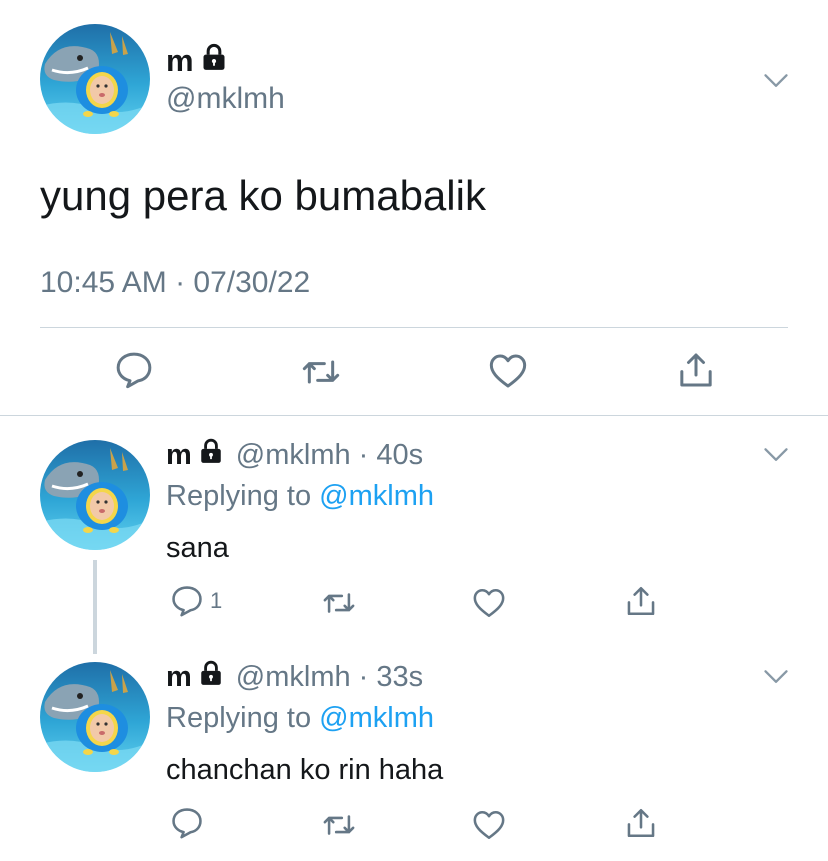 This screenshot has width=828, height=861. What do you see at coordinates (216, 600) in the screenshot?
I see `reply-count: 1` at bounding box center [216, 600].